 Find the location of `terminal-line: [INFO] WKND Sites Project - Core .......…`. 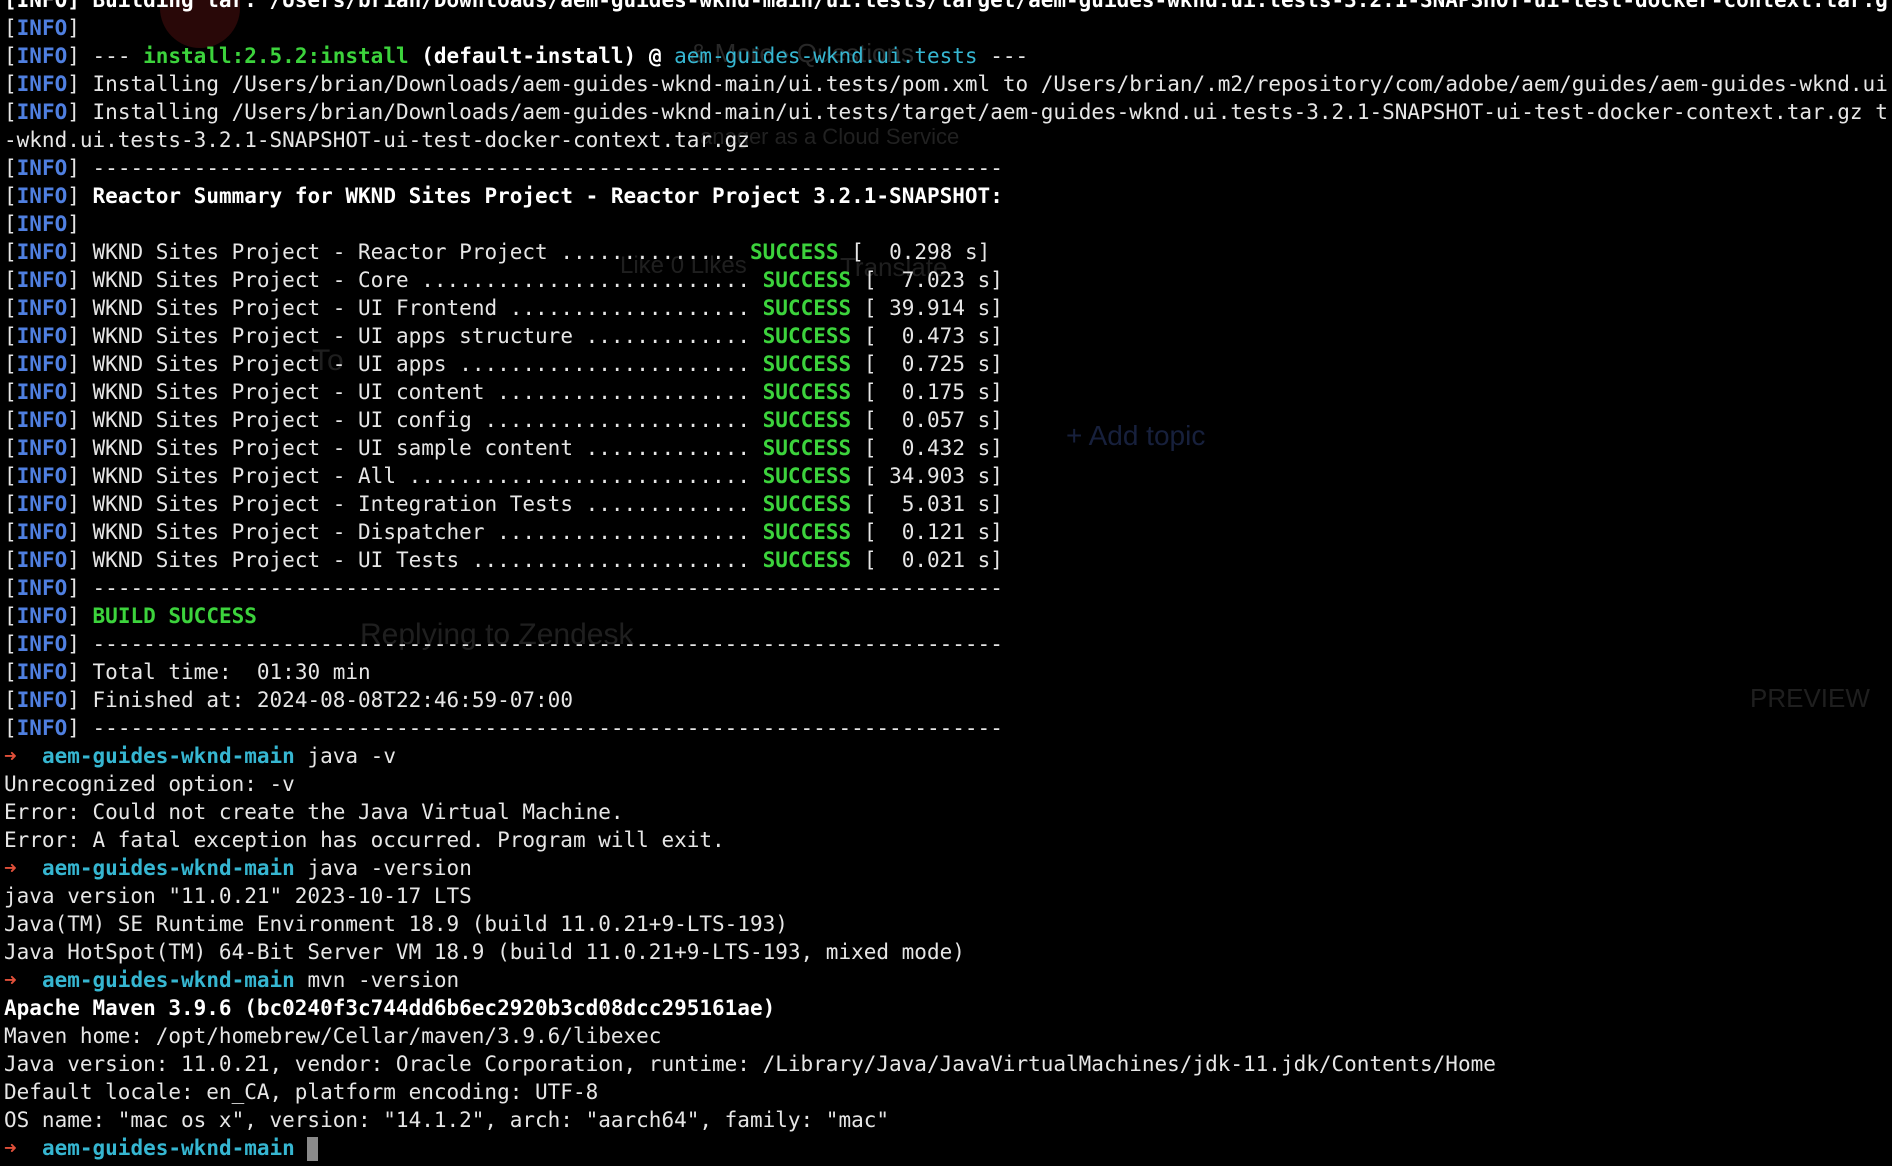

terminal-line: [INFO] WKND Sites Project - Core .......… is located at coordinates (946, 280).